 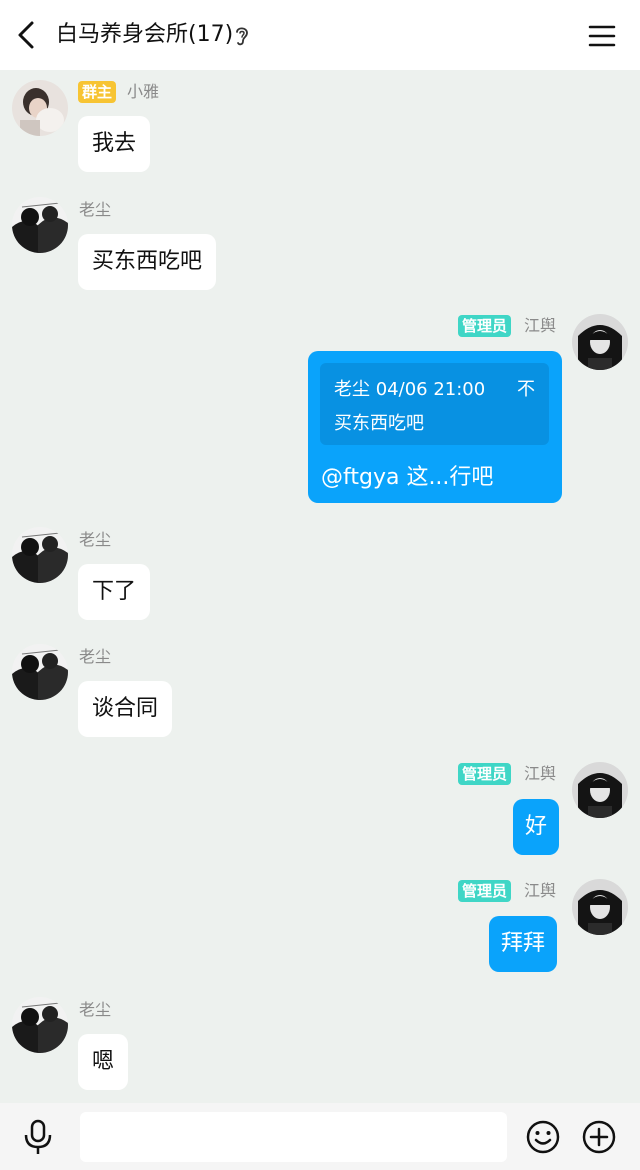 I want to click on message-bubble: 我去, so click(x=114, y=144).